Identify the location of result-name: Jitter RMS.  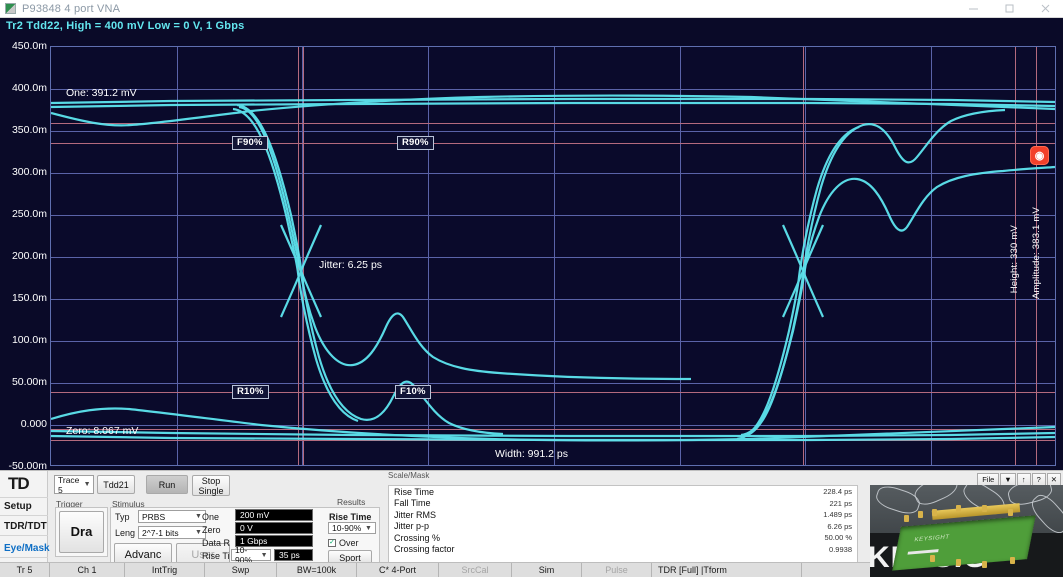
(415, 514).